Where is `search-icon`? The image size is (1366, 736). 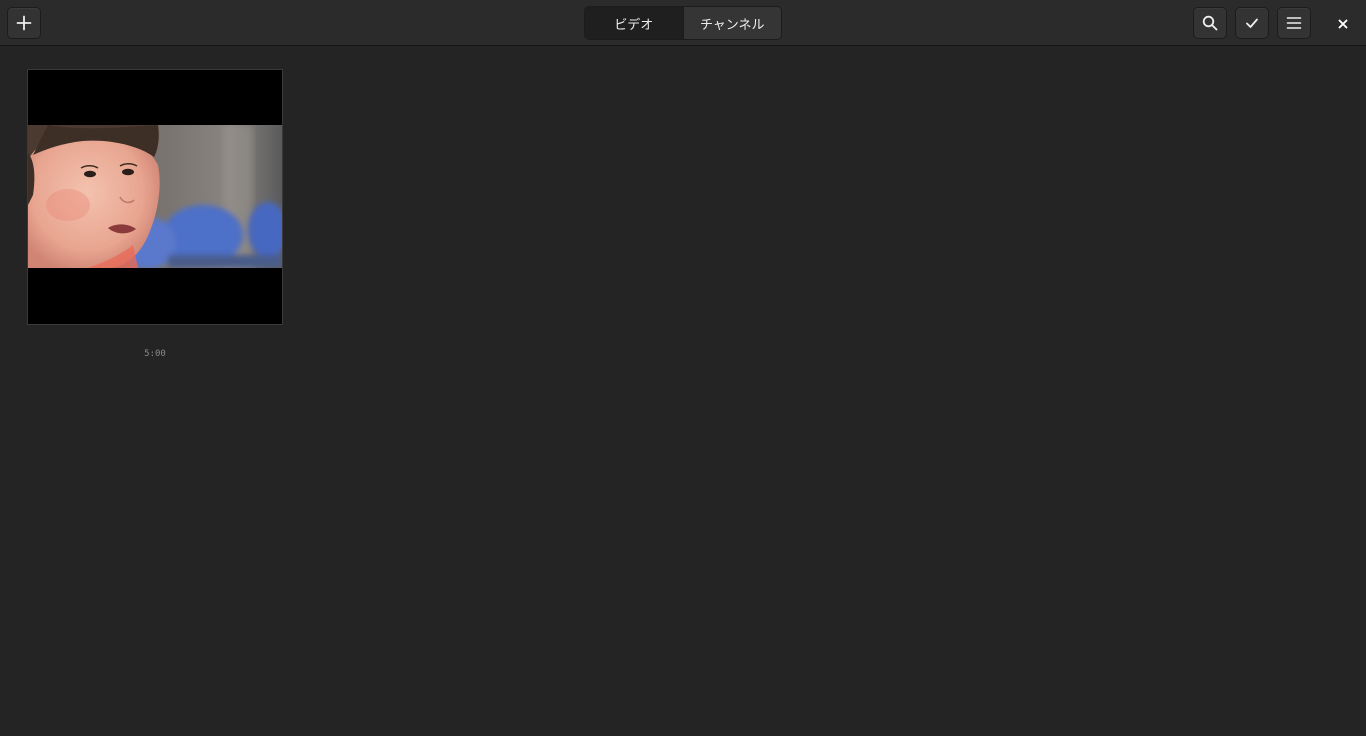 search-icon is located at coordinates (1210, 23).